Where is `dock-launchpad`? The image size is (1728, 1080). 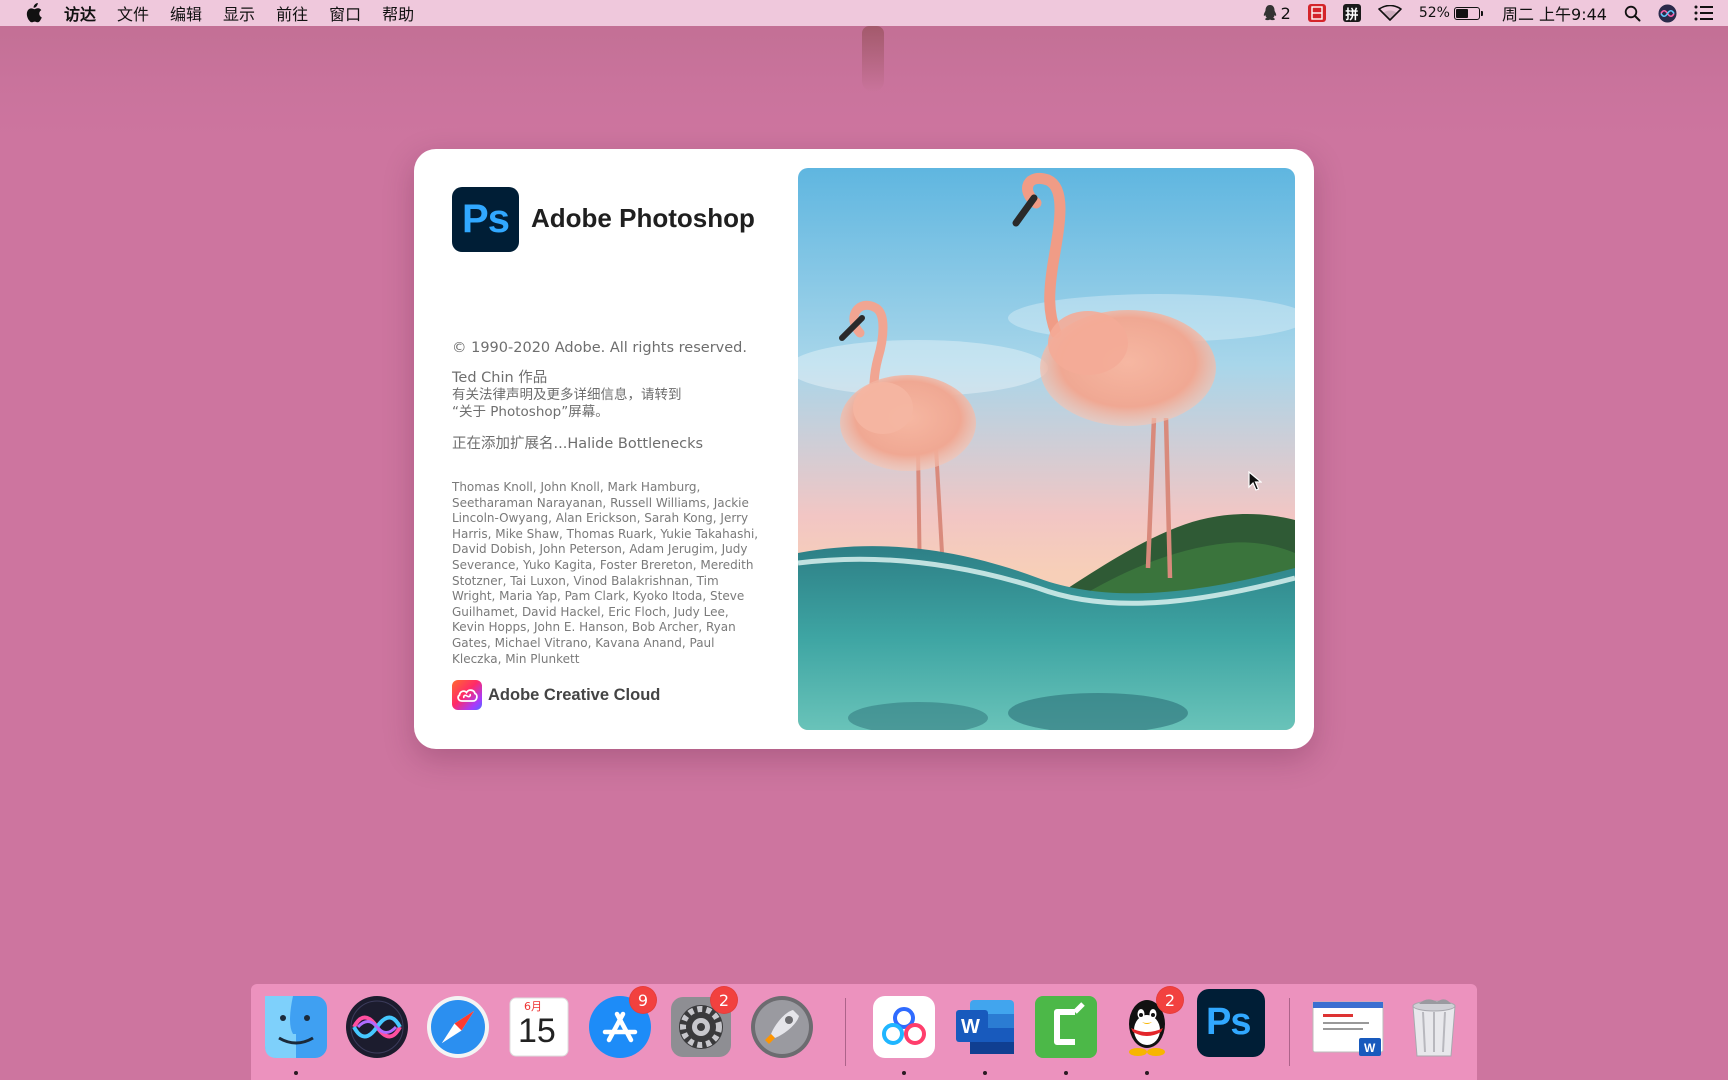 dock-launchpad is located at coordinates (782, 1027).